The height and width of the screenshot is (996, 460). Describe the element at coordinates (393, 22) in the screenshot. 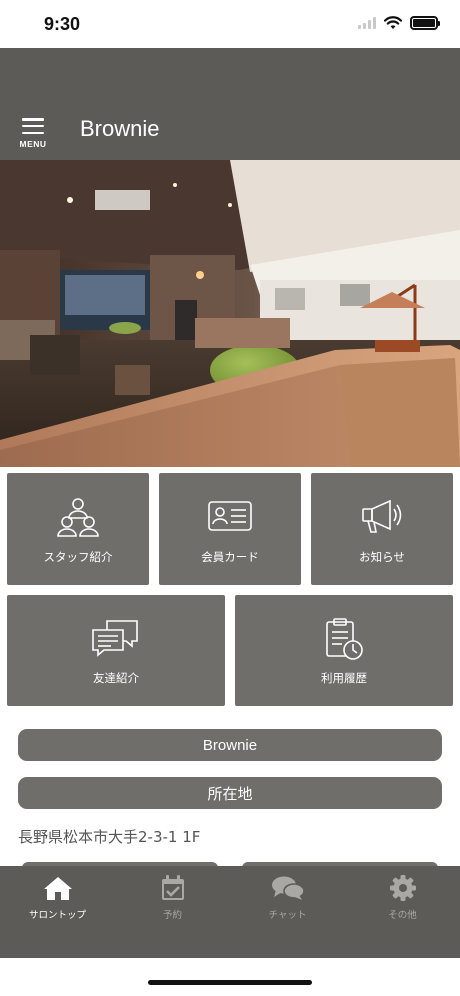

I see `wifi-icon` at that location.